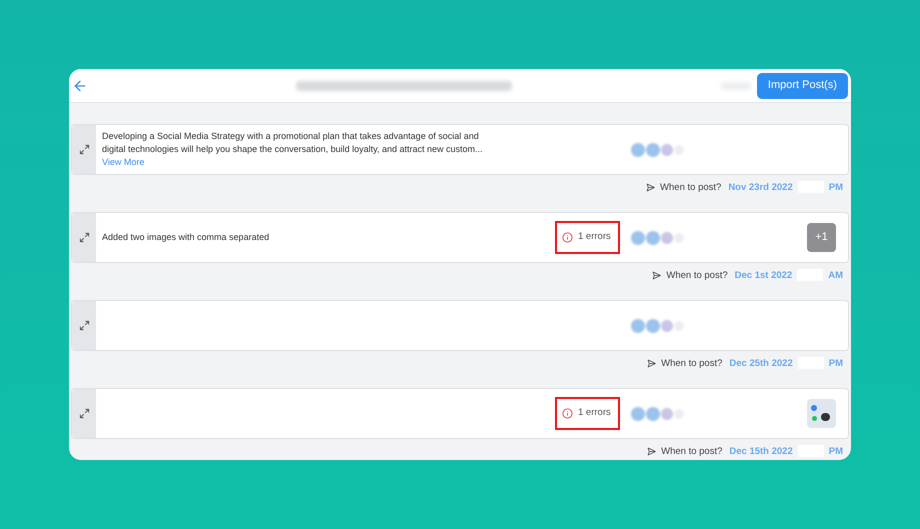  I want to click on schedule-date: Dec 25th 2022, so click(761, 364).